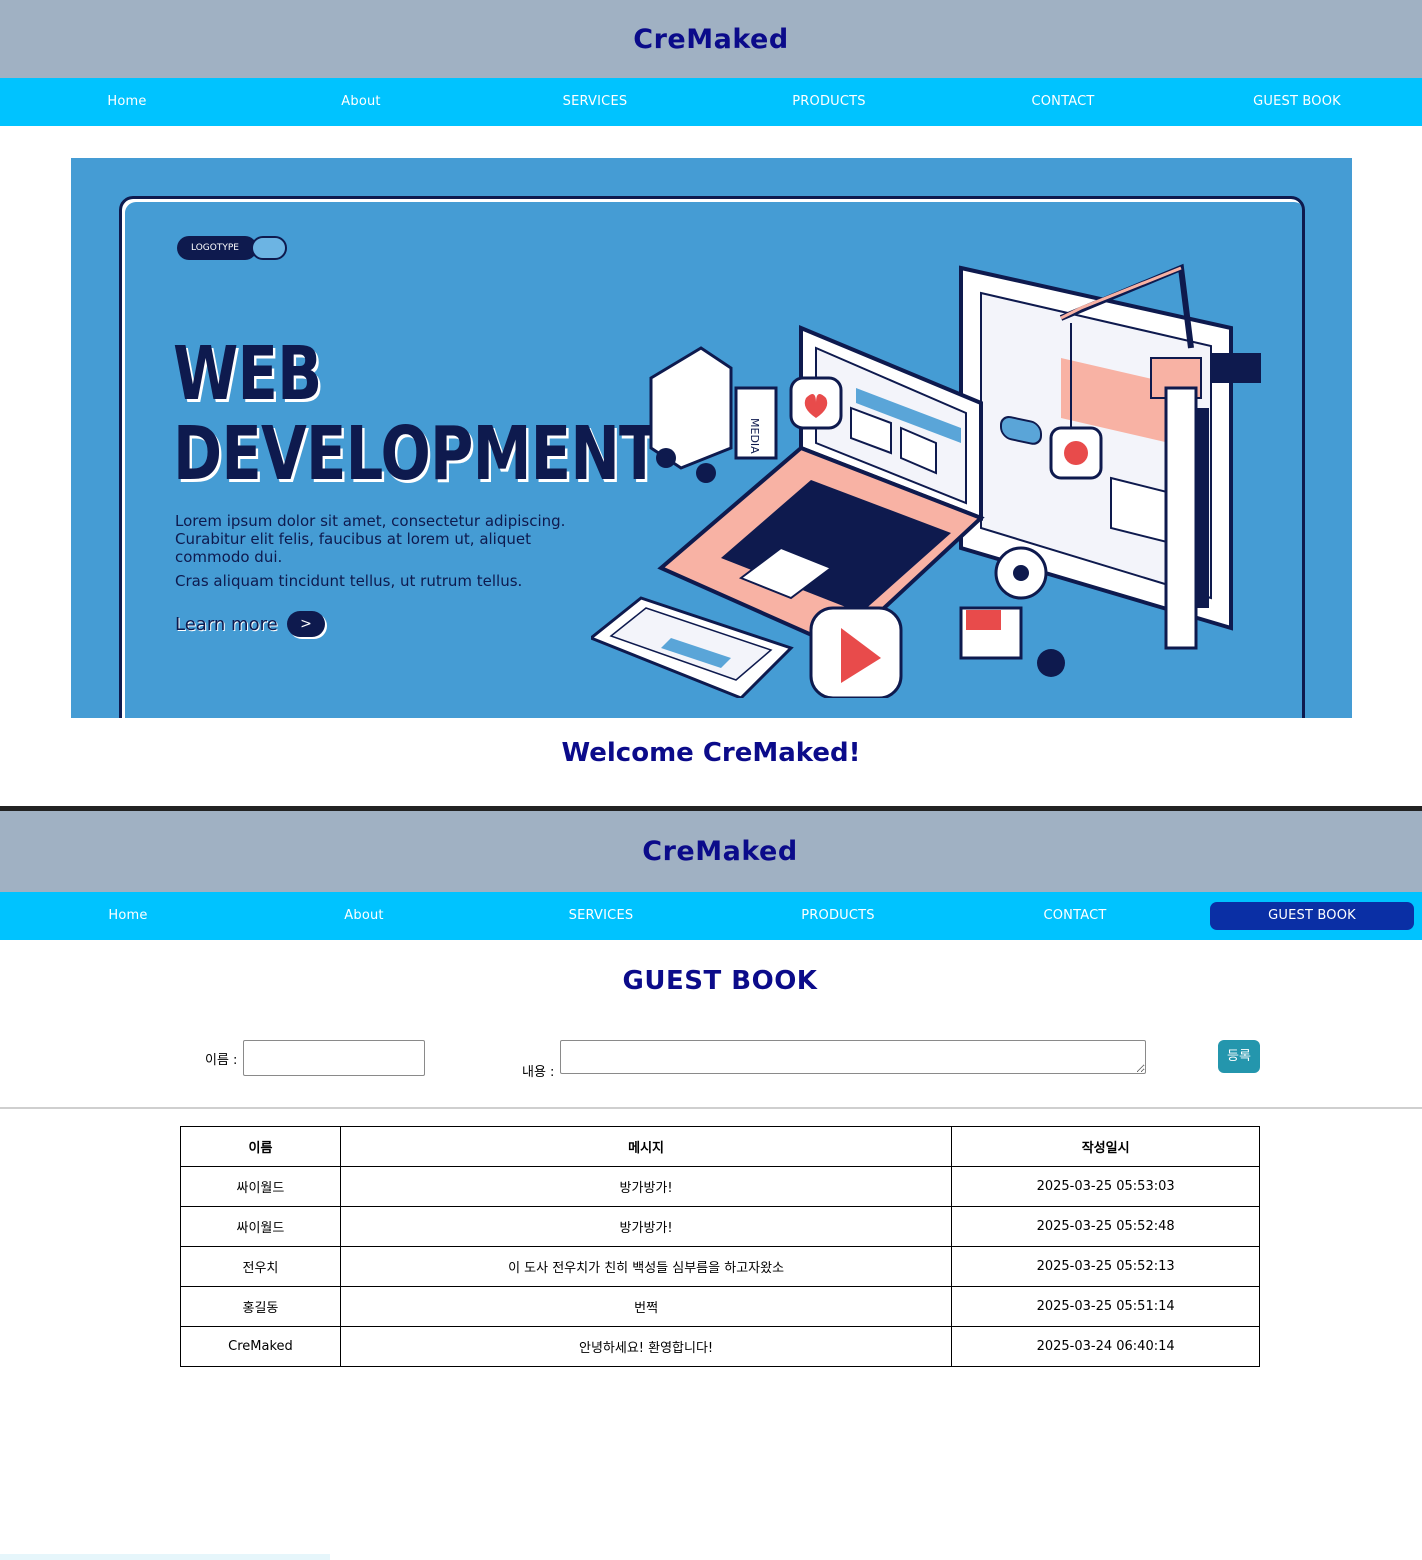  I want to click on hero-title-line2: DEVELOPMENT, so click(416, 454).